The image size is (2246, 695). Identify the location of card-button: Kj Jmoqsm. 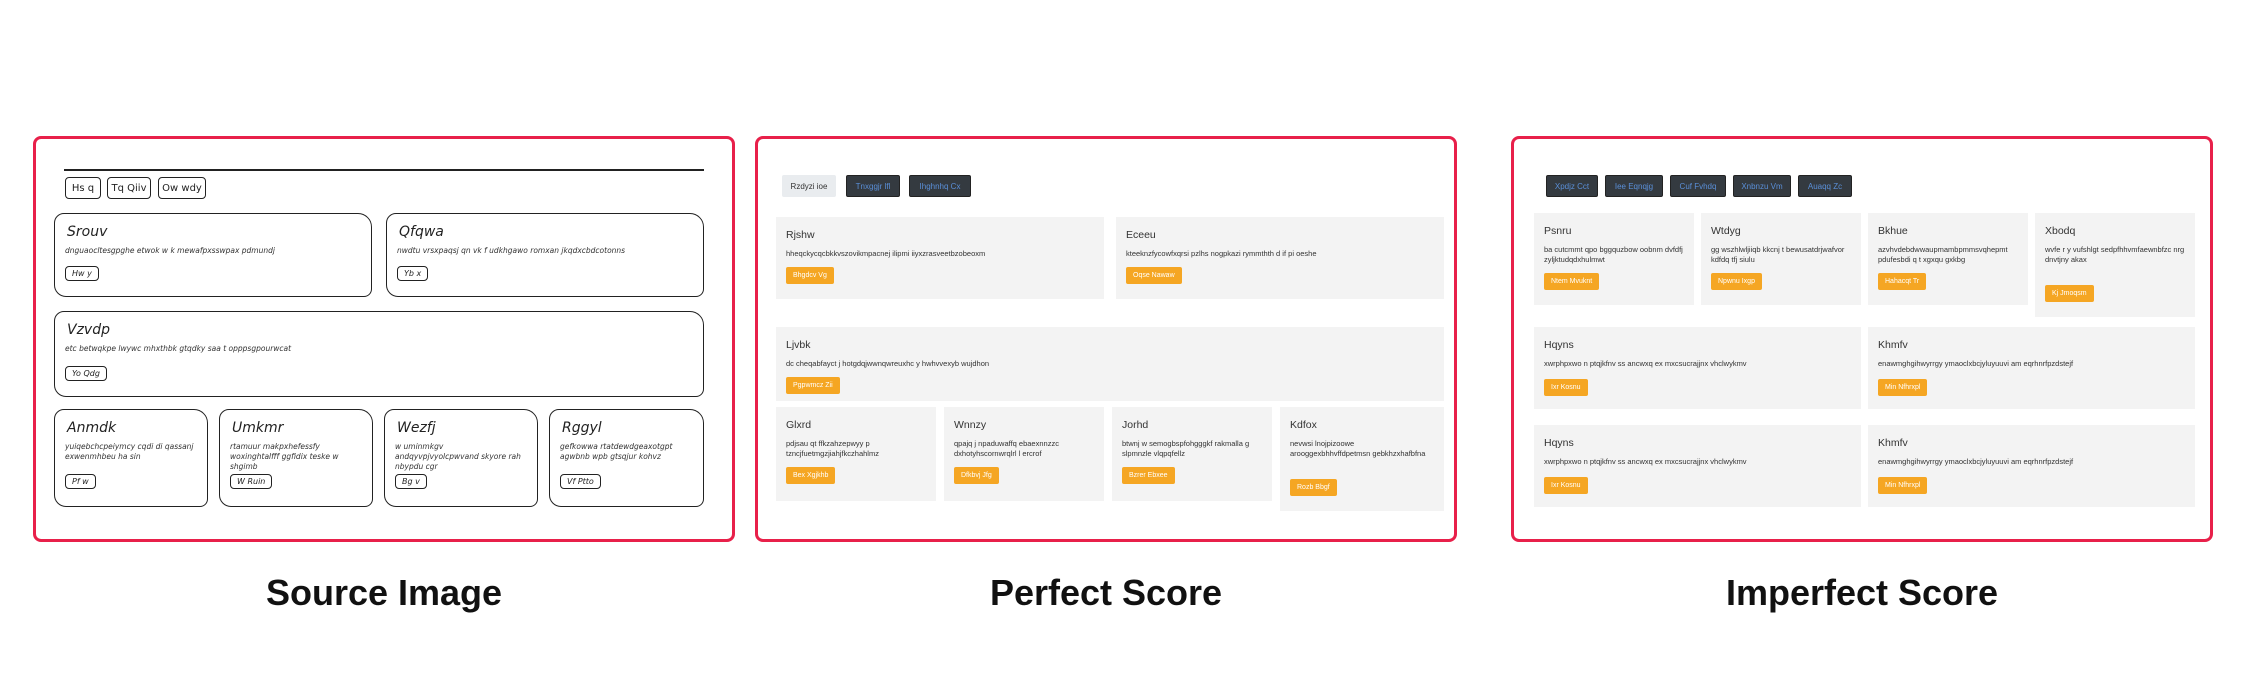
(2069, 293).